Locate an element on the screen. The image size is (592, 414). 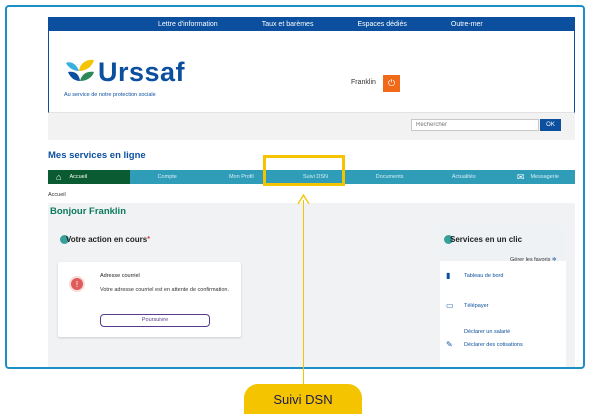
quick-link-telepayer: ▭ Télépayer is located at coordinates (467, 305).